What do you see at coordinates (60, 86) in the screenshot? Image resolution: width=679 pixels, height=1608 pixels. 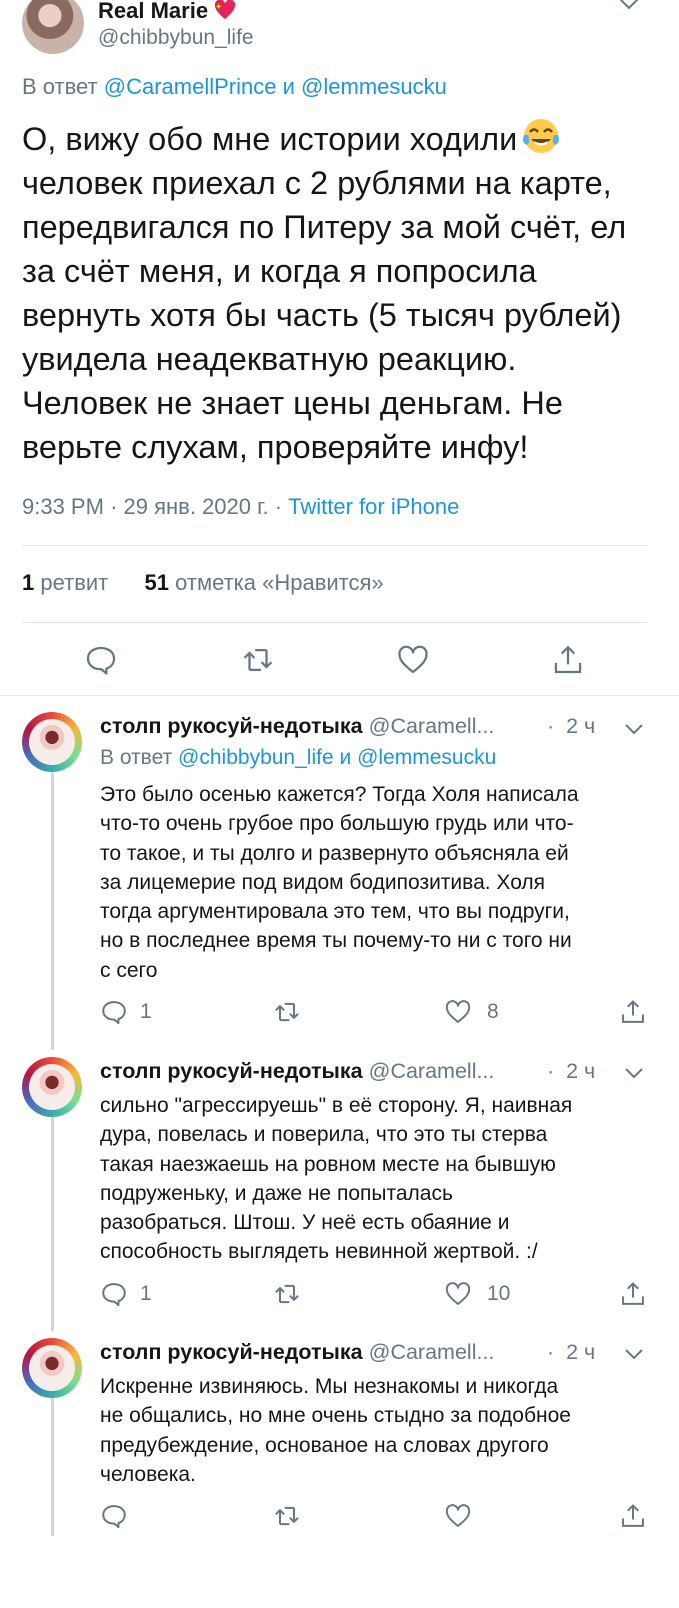 I see `reply-prefix: В ответ` at bounding box center [60, 86].